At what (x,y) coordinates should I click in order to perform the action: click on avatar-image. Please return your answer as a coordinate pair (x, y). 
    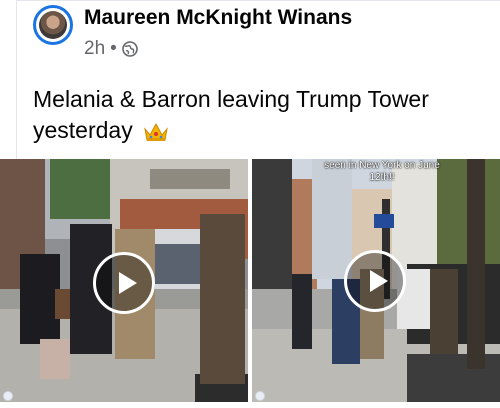
    Looking at the image, I should click on (53, 25).